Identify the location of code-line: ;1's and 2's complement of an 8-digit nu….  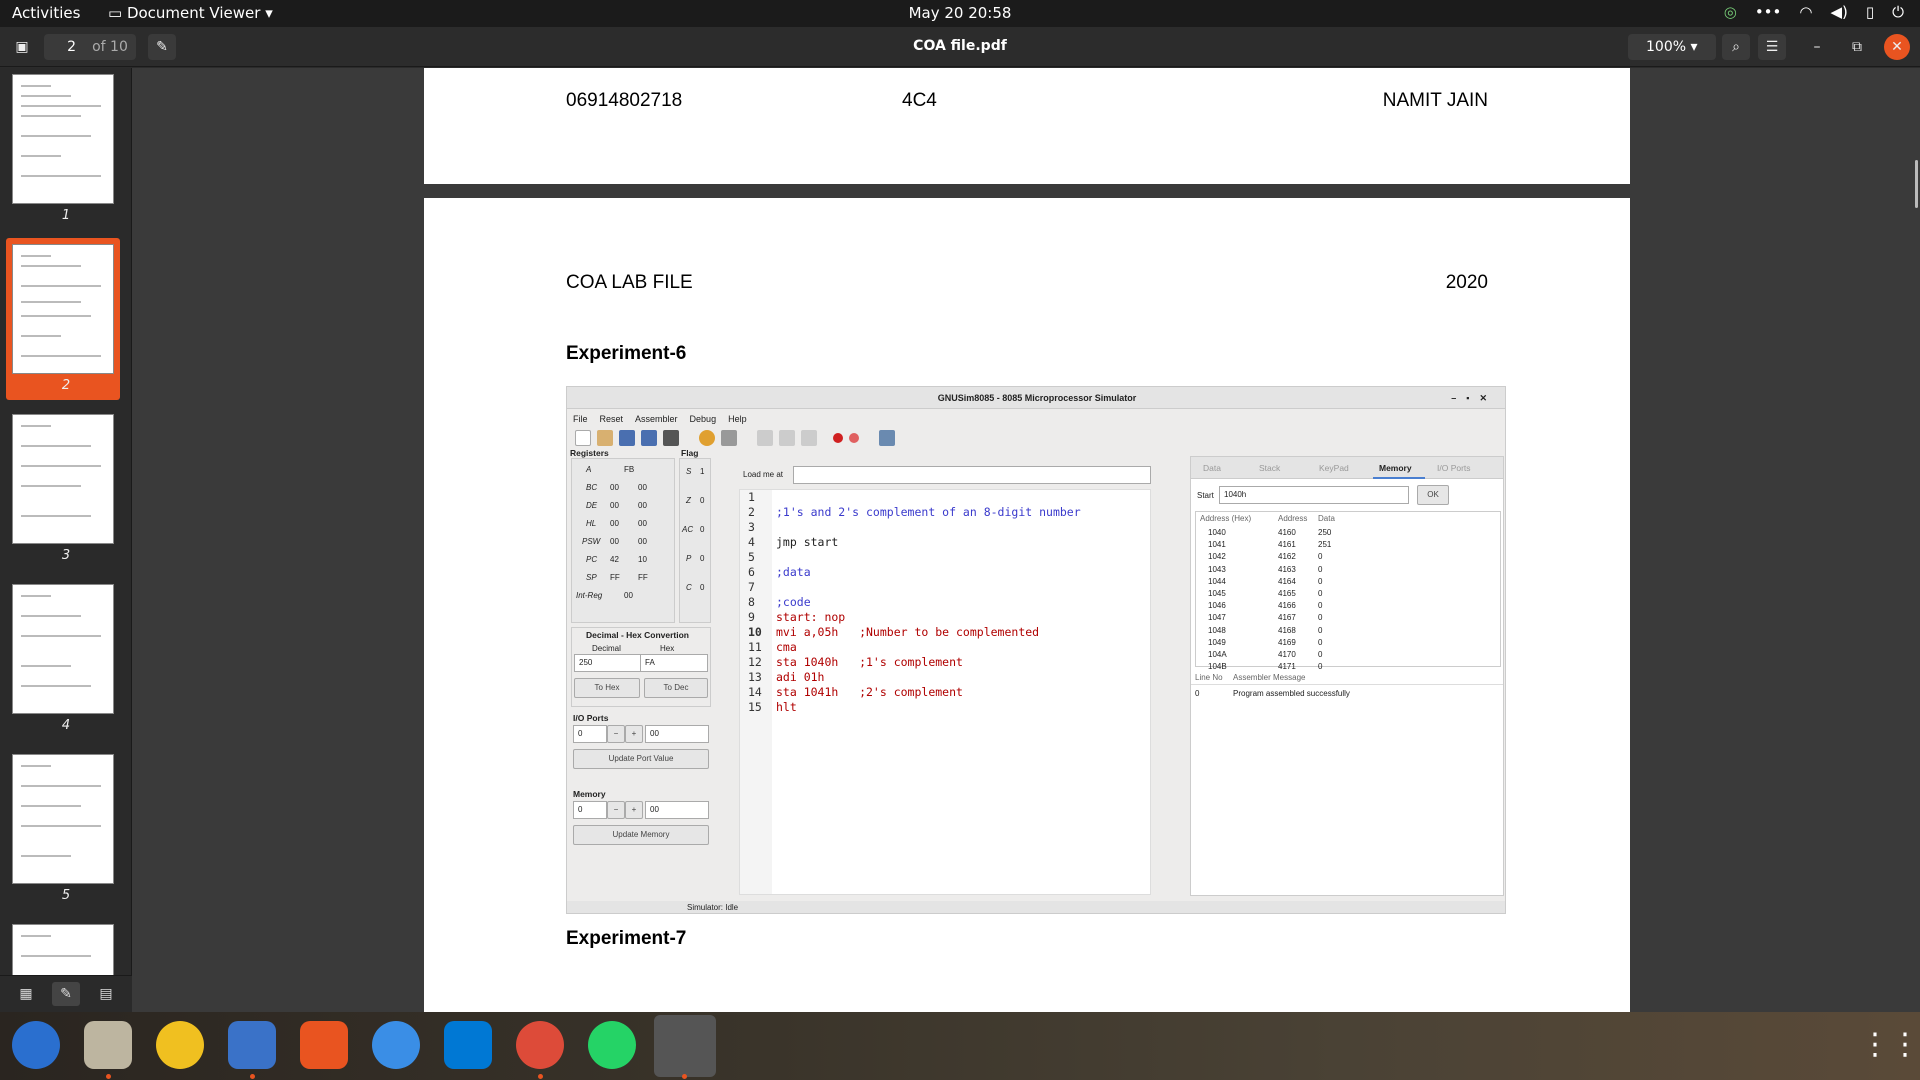
(928, 512).